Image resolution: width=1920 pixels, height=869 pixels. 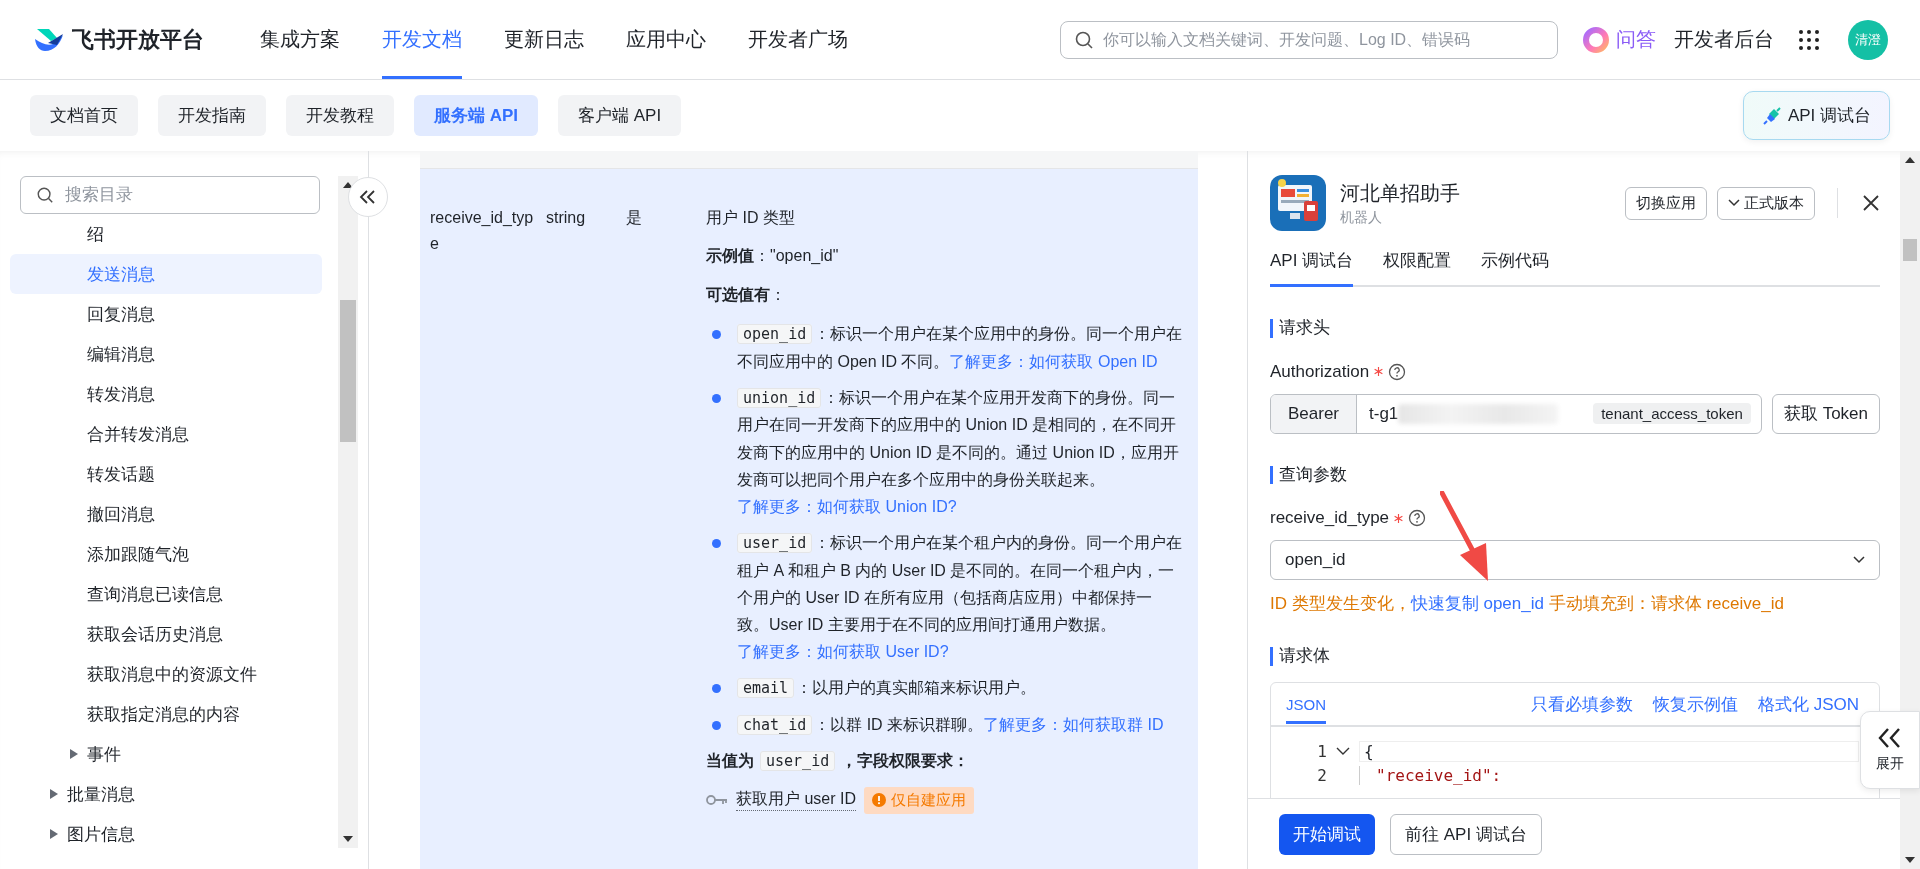 I want to click on apps-grid-icon, so click(x=1809, y=39).